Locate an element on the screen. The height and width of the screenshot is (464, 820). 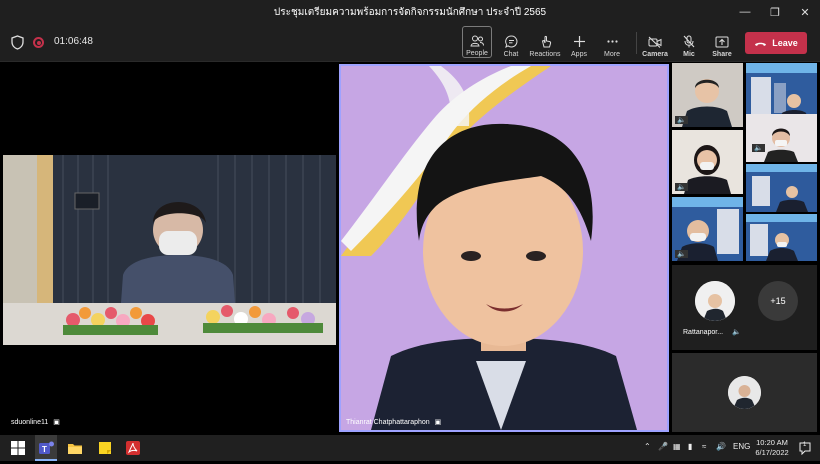
acrobat-icon is located at coordinates (133, 448).